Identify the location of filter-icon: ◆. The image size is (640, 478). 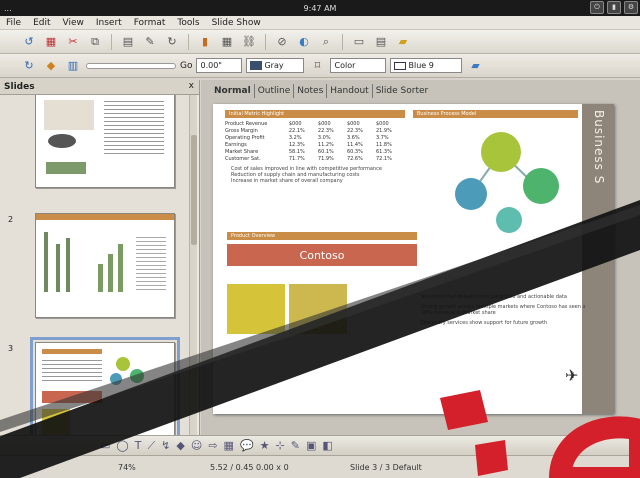
(51, 66).